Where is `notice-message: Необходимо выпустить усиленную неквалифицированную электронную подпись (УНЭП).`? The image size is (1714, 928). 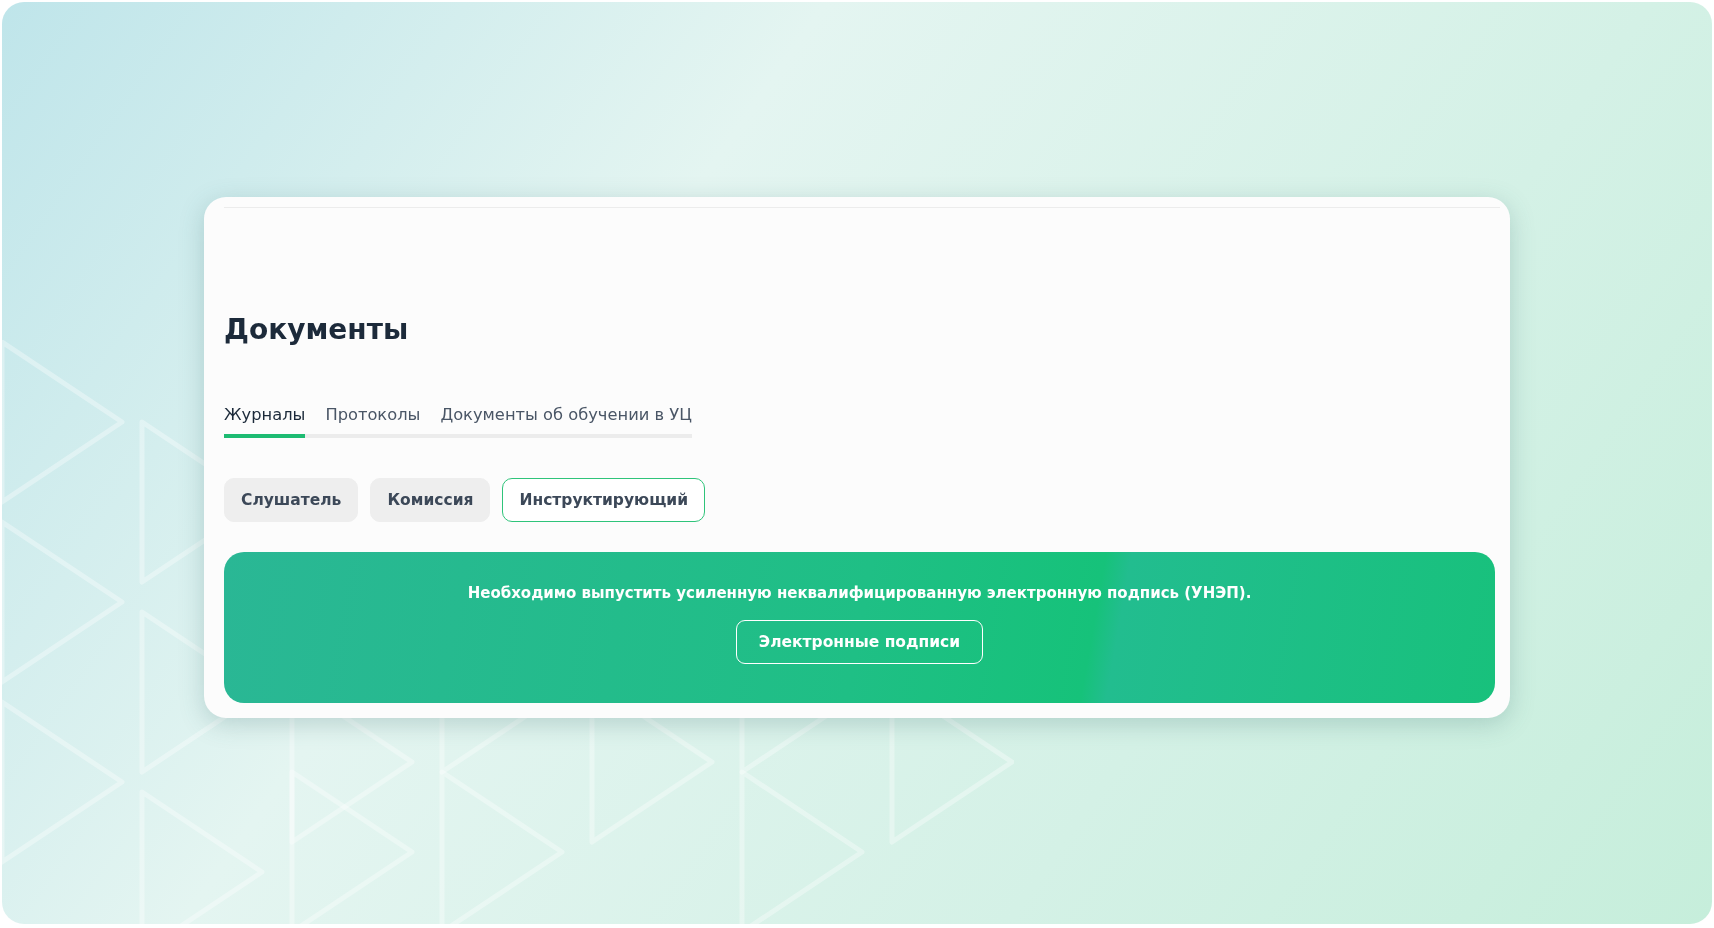 notice-message: Необходимо выпустить усиленную неквалифицированную электронную подпись (УНЭП). is located at coordinates (859, 593).